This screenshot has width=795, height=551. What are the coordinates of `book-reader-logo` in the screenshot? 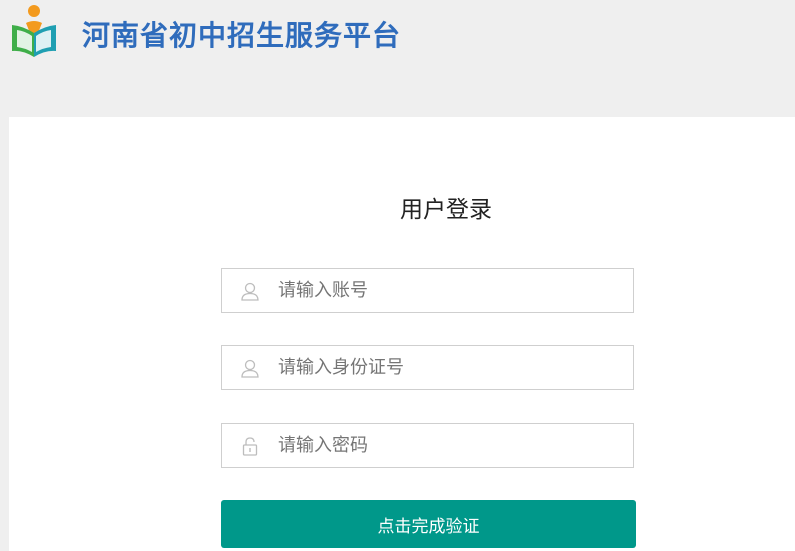 It's located at (34, 31).